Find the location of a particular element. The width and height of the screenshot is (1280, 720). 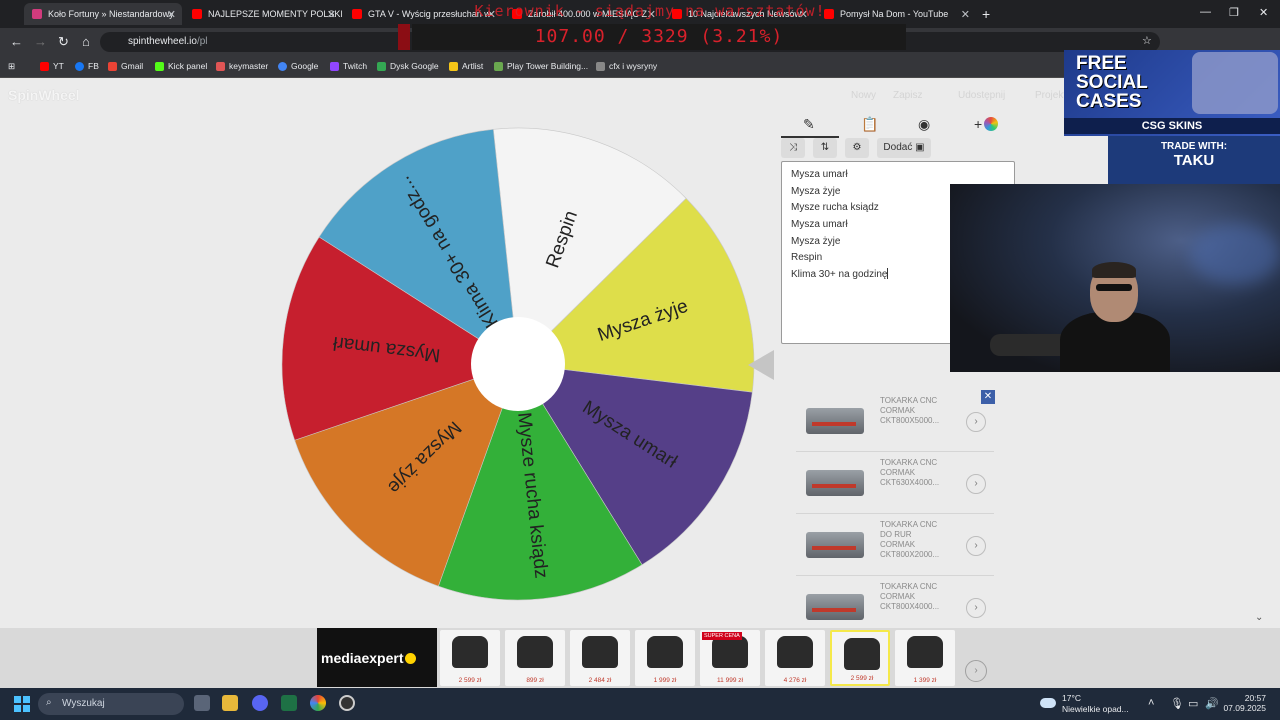

wheel-center is located at coordinates (518, 364).